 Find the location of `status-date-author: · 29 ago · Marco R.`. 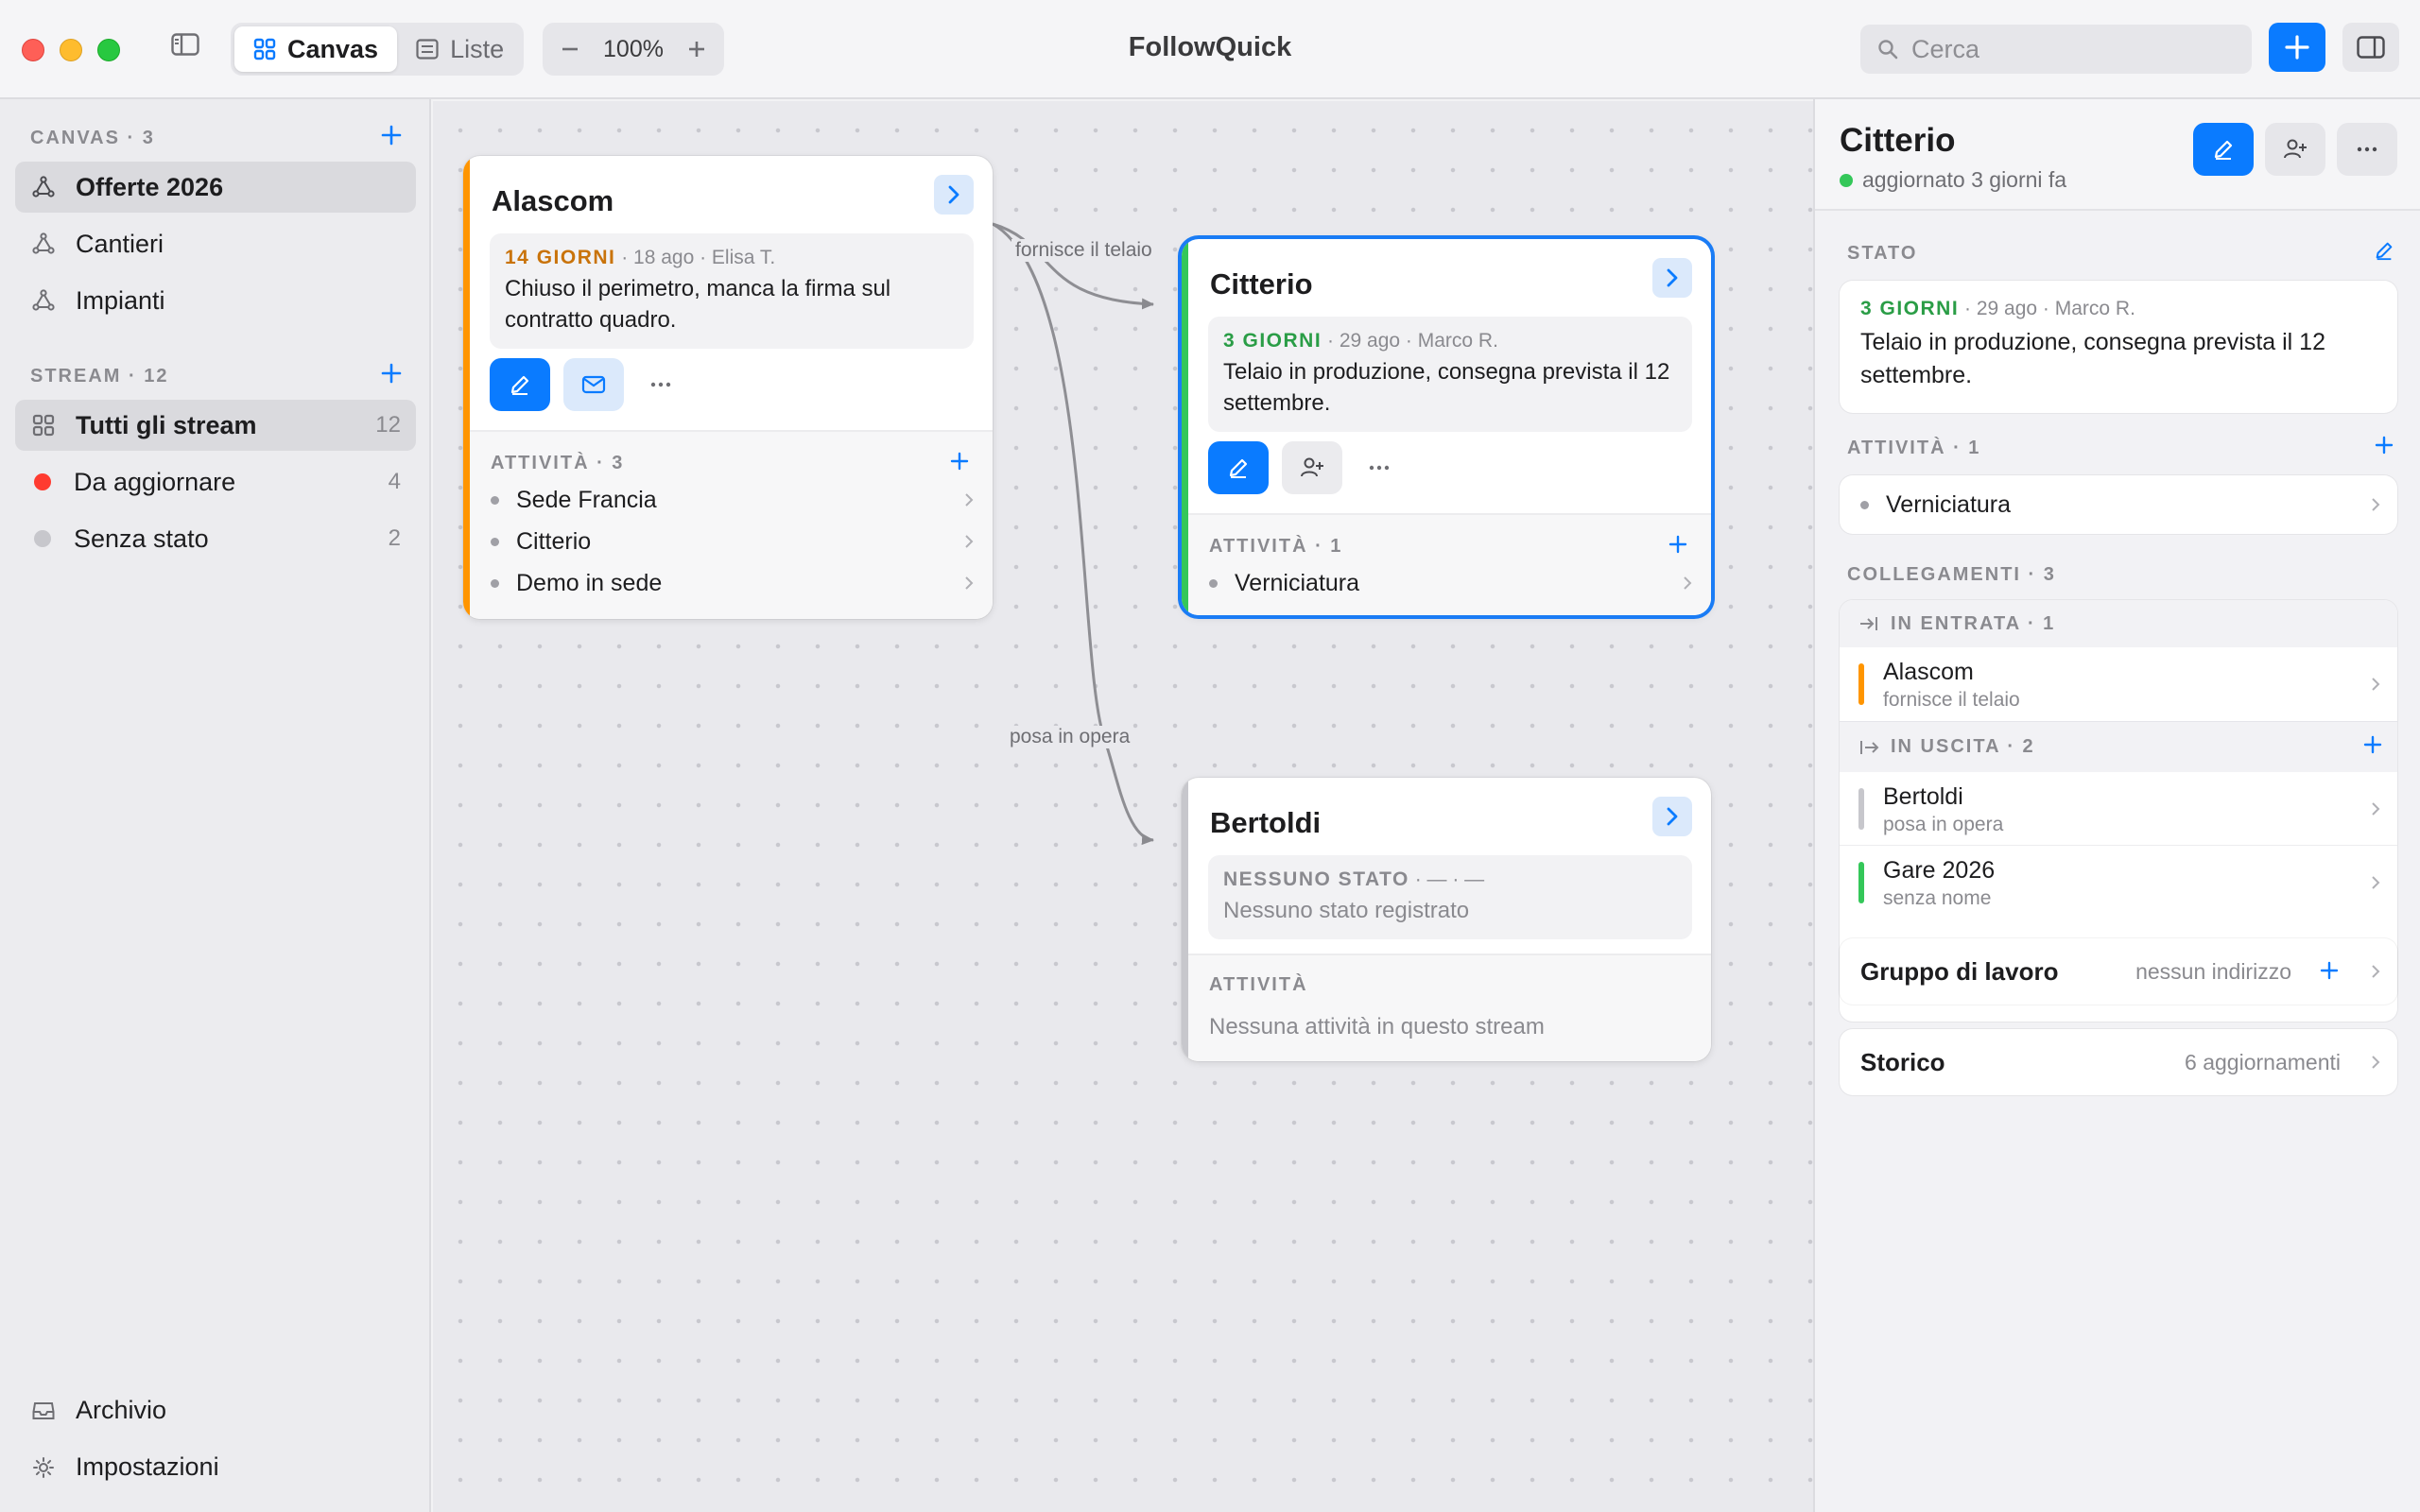

status-date-author: · 29 ago · Marco R. is located at coordinates (1410, 341).